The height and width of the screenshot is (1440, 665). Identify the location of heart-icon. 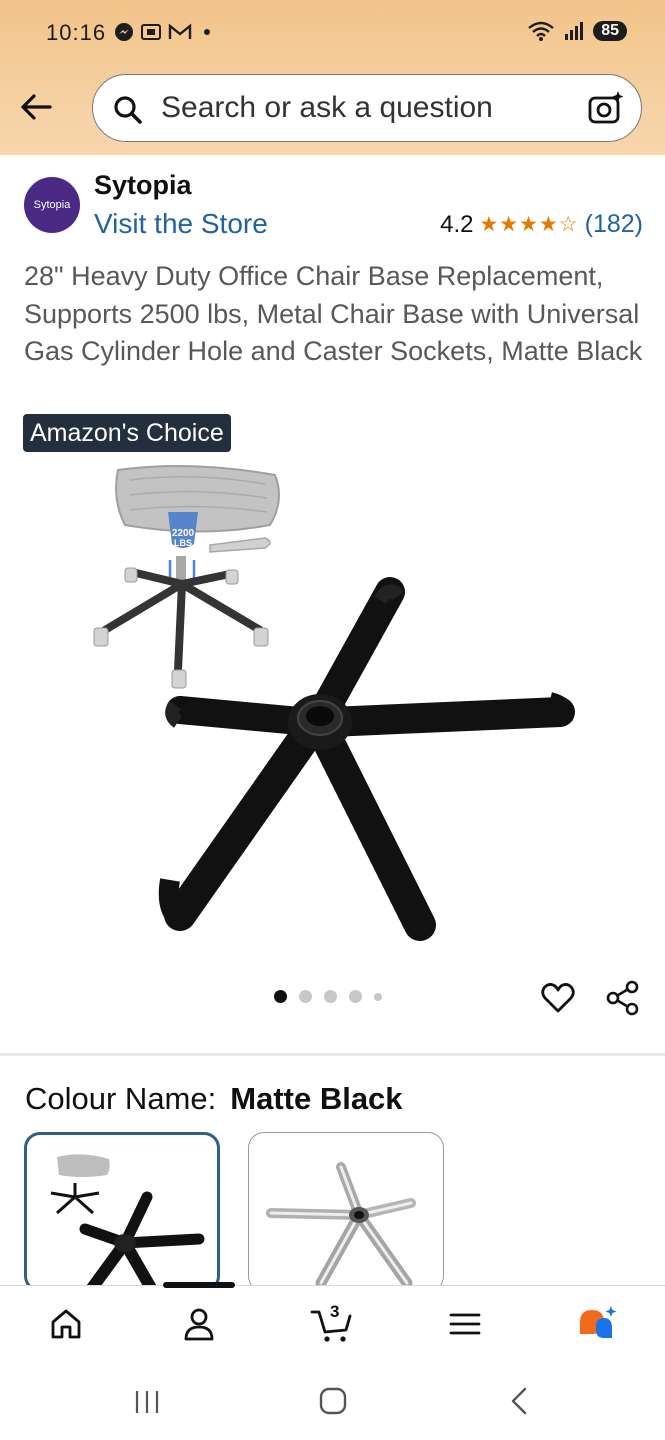
(558, 998).